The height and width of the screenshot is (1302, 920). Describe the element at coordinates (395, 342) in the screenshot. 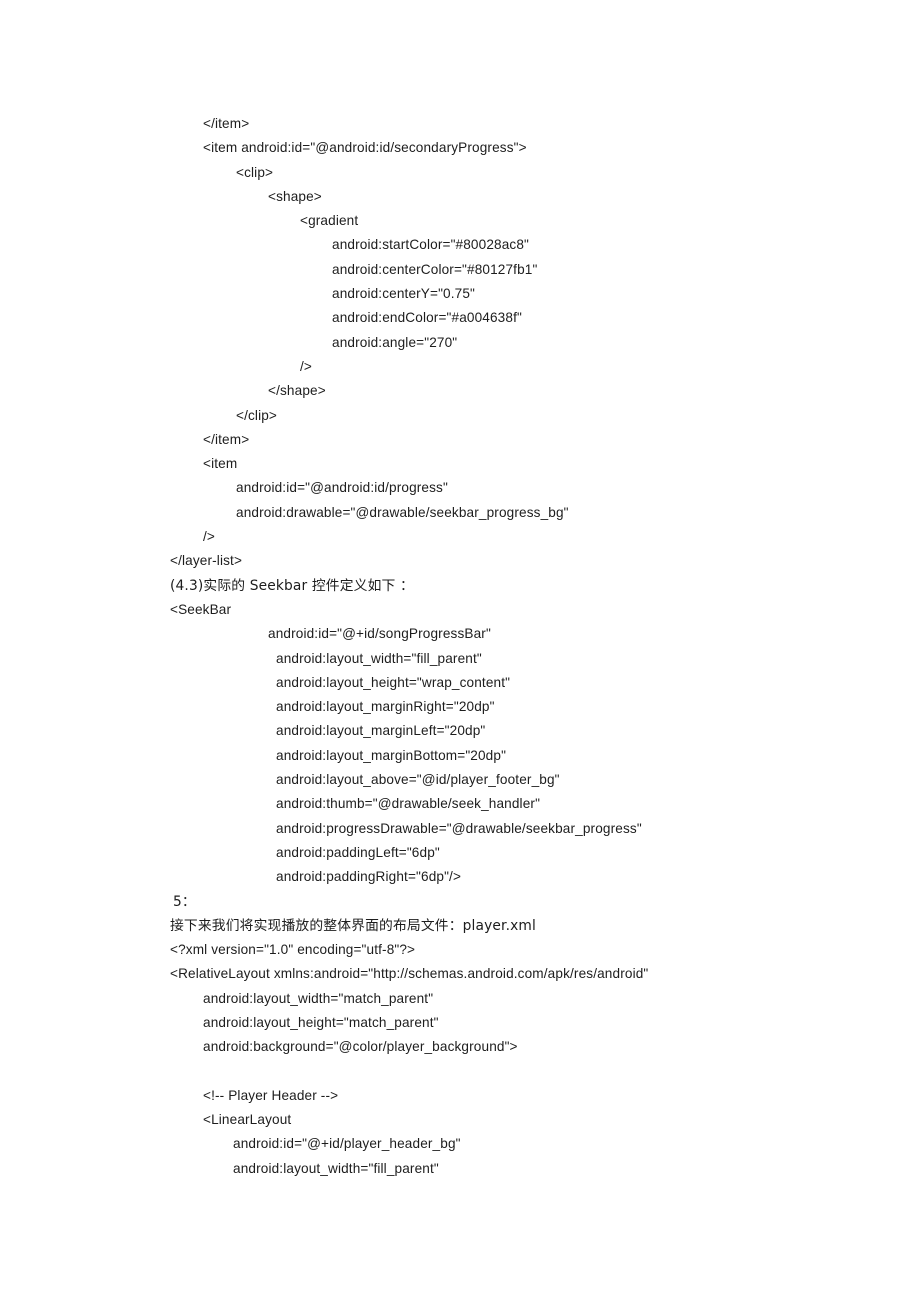

I see `code-line: android:angle="270"` at that location.